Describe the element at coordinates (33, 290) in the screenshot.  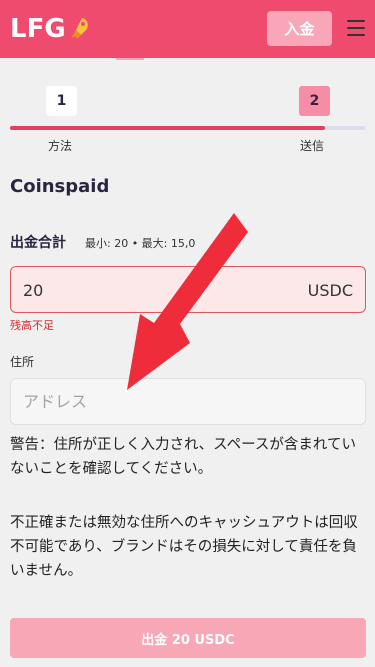
I see `amount-value: 20` at that location.